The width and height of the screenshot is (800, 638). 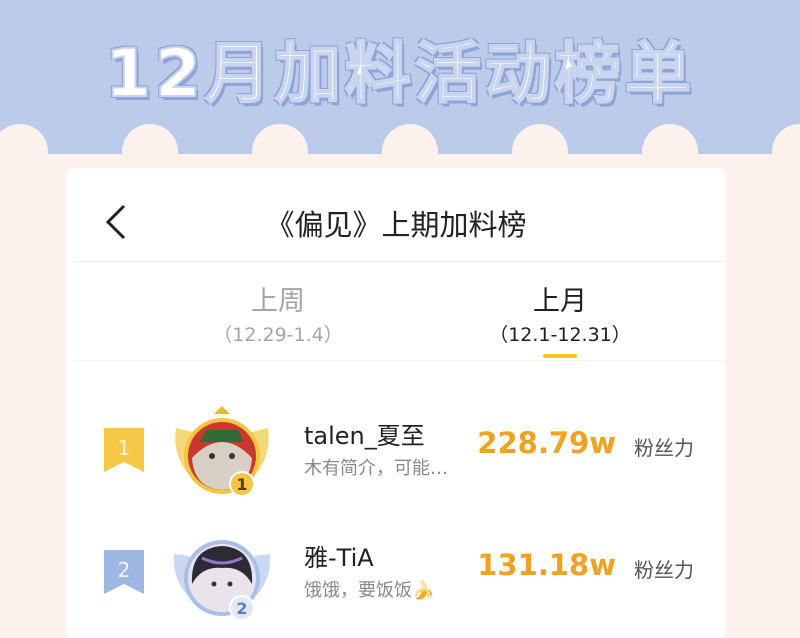 I want to click on tab-last-month: 上月 （12.1-12.31）, so click(x=560, y=321).